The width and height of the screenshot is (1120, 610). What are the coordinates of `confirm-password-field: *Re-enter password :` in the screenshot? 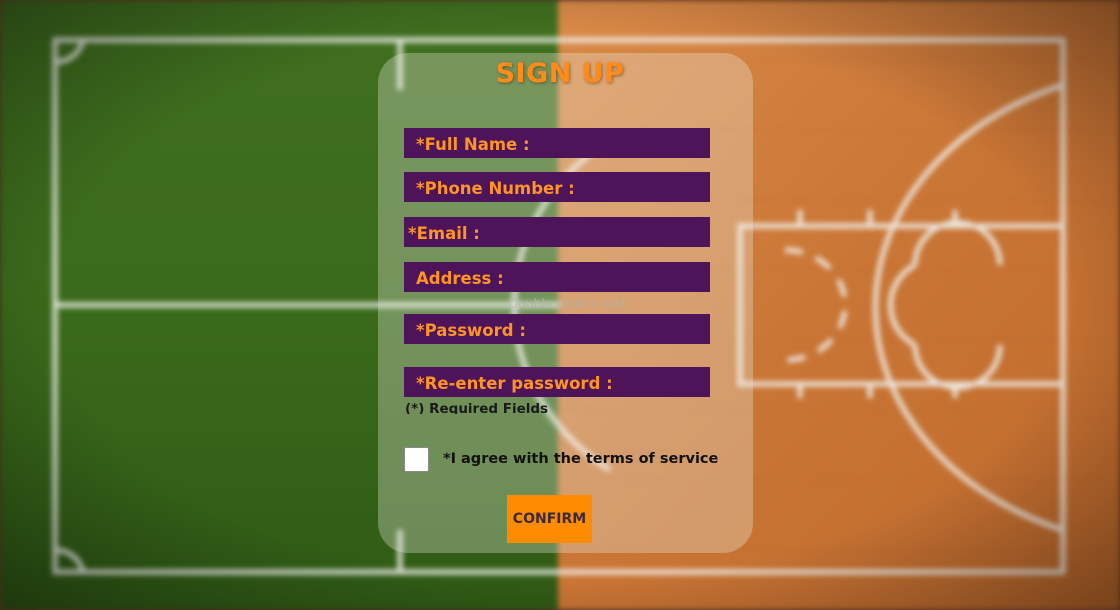 It's located at (557, 382).